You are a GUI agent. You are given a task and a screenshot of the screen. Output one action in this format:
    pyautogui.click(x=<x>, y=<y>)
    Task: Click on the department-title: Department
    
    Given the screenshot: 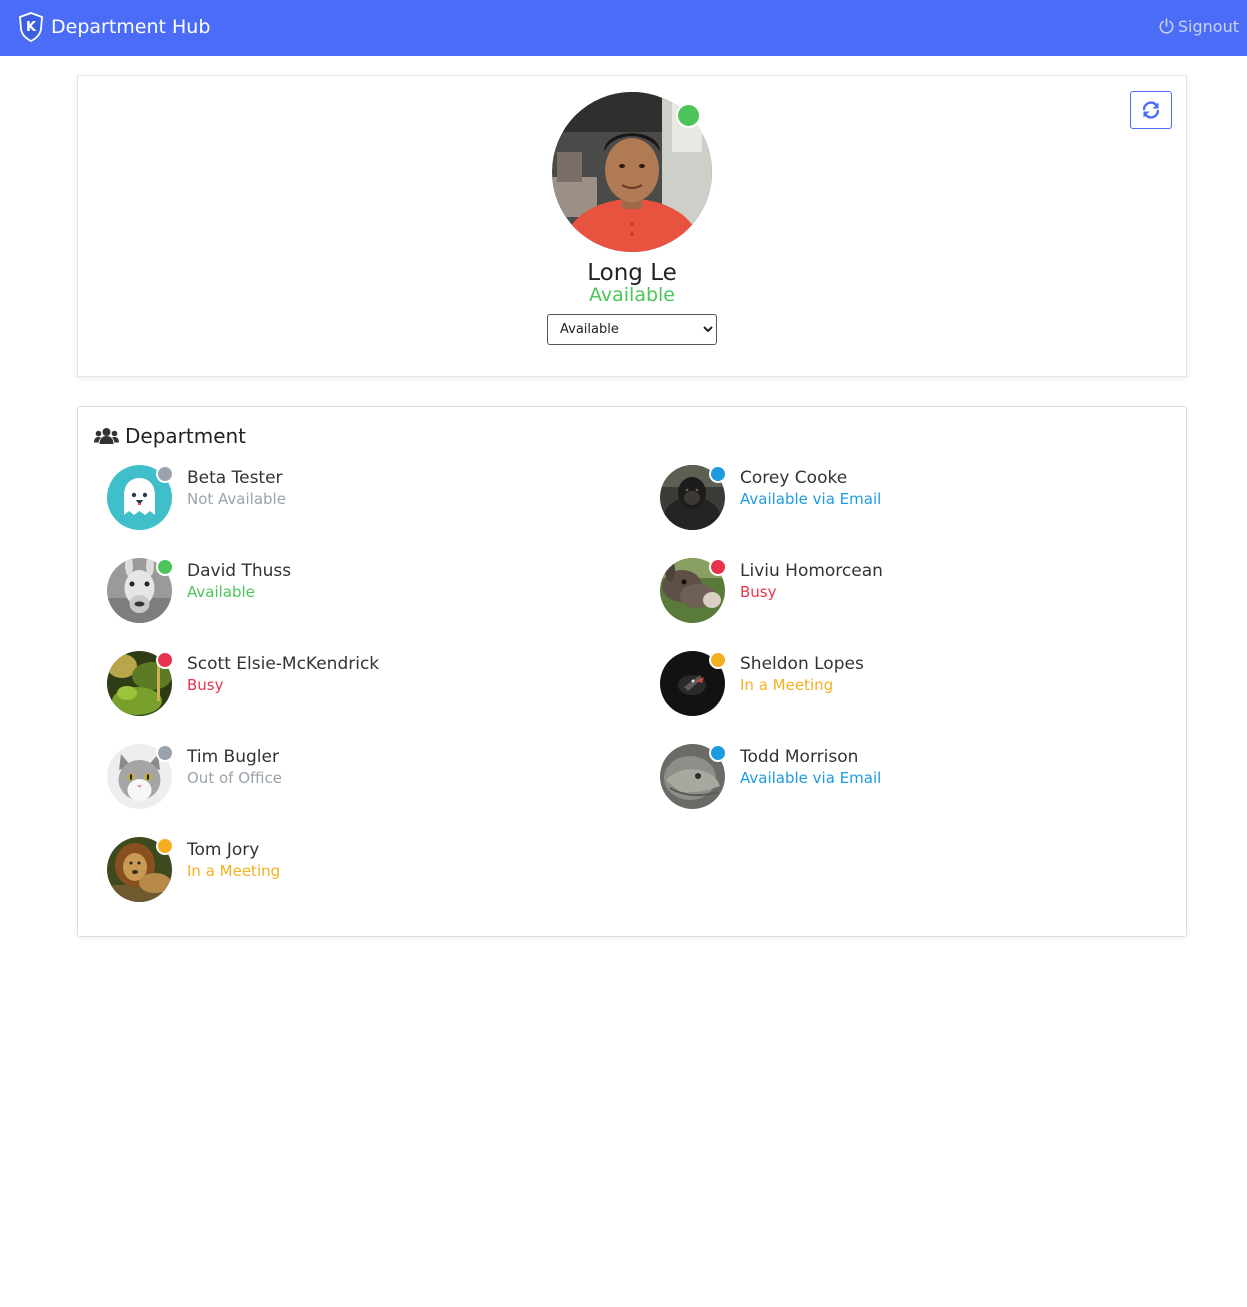 What is the action you would take?
    pyautogui.click(x=186, y=436)
    